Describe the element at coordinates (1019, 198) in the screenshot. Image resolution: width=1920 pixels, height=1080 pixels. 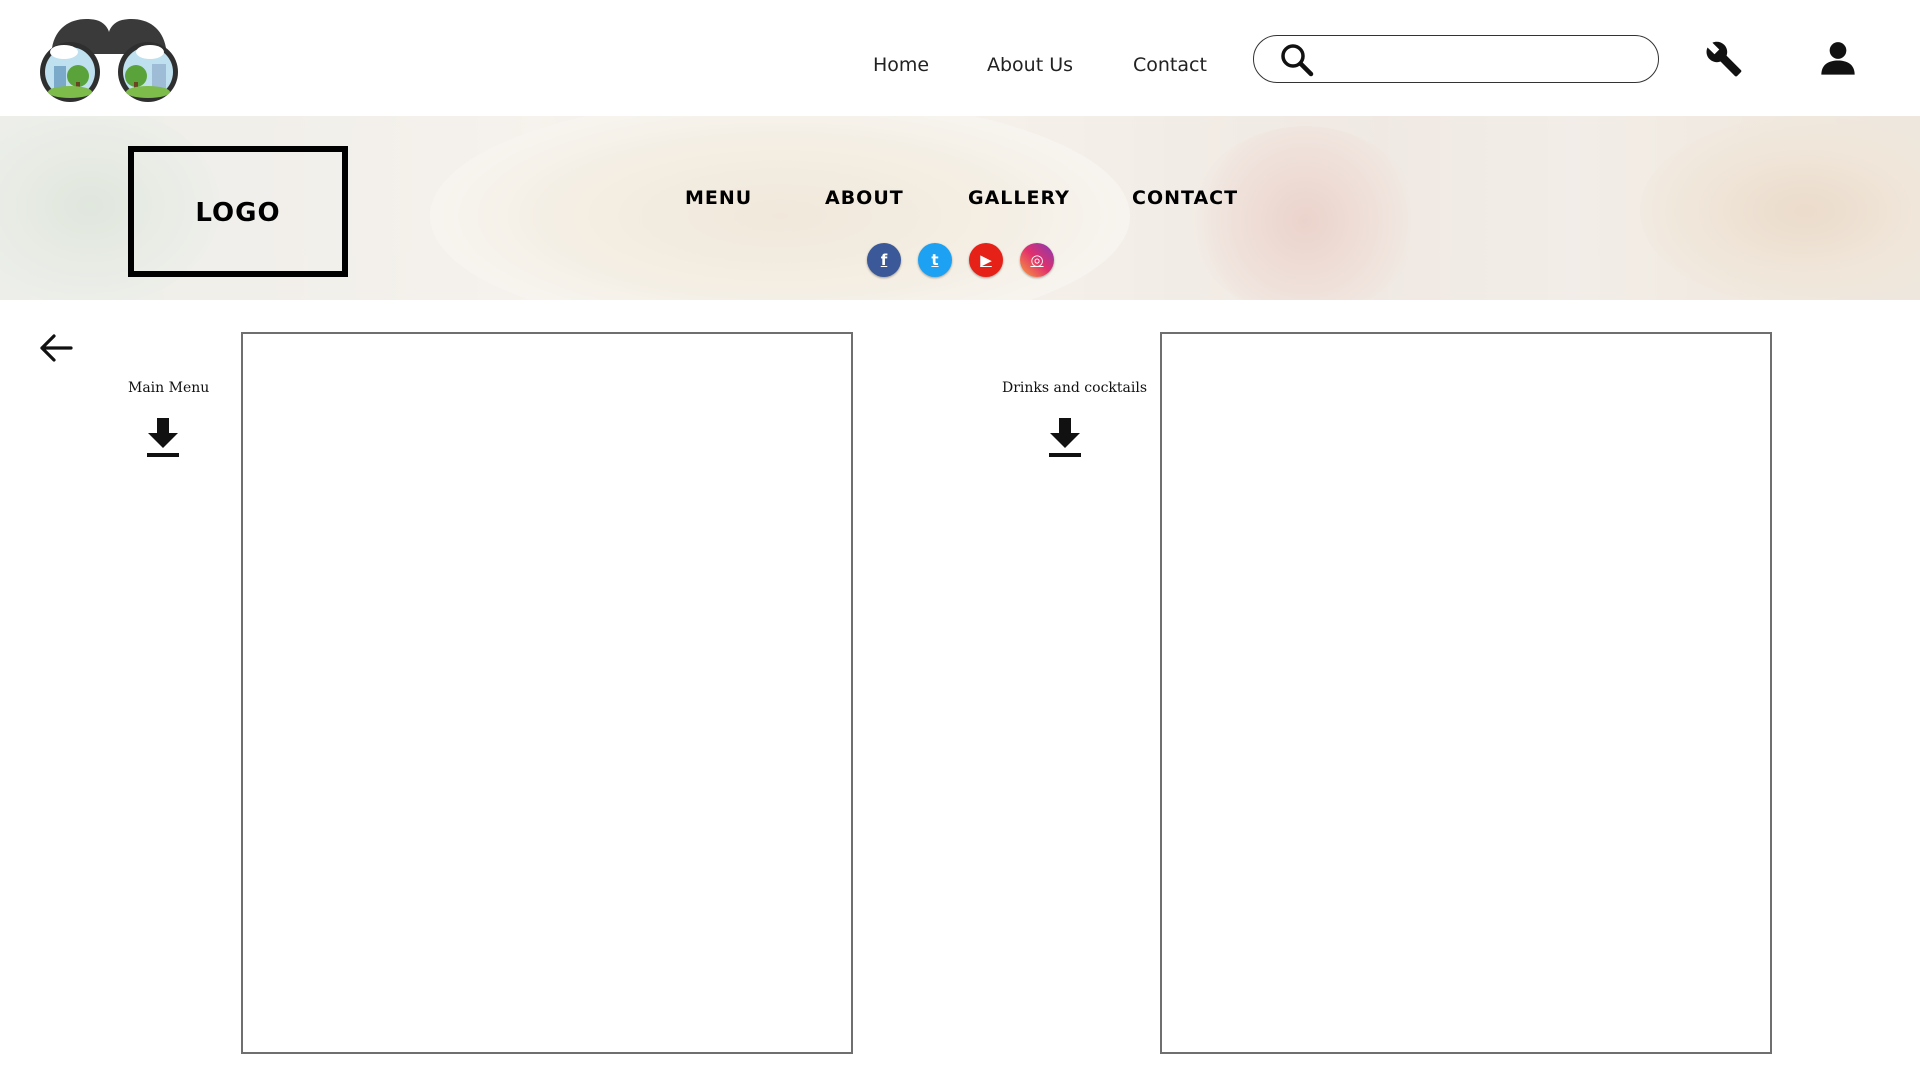
I see `hero-nav-gallery: GALLERY` at that location.